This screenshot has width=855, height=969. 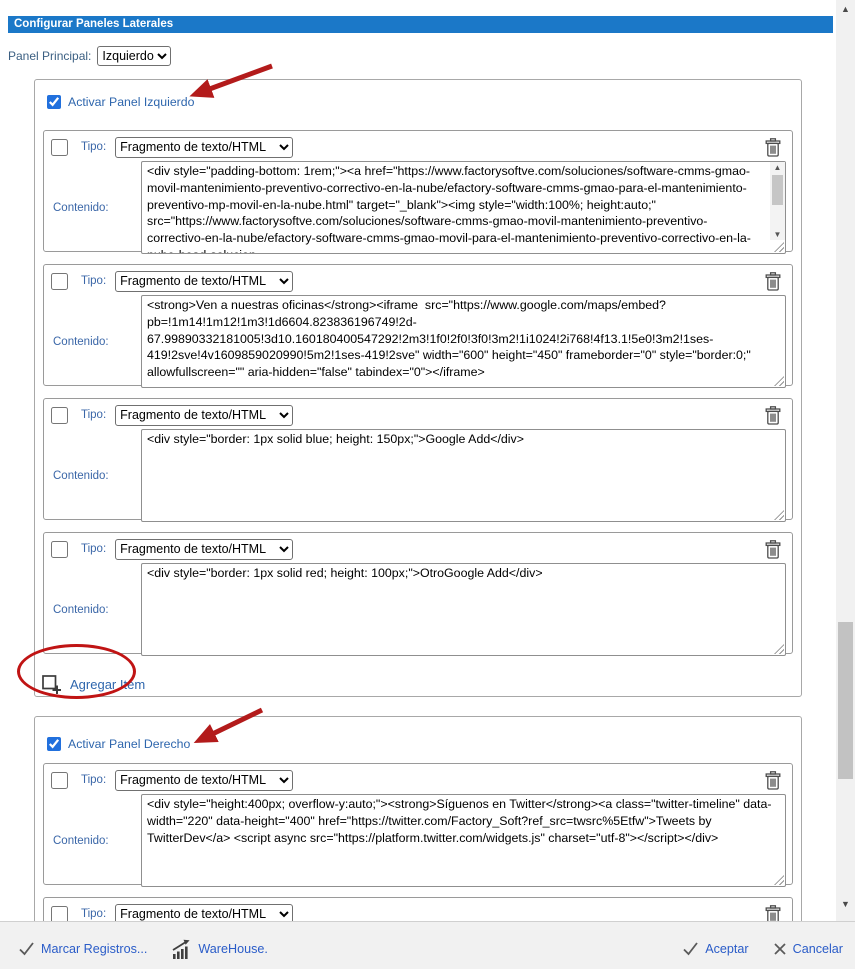 I want to click on aceptar-label: Aceptar, so click(x=727, y=948).